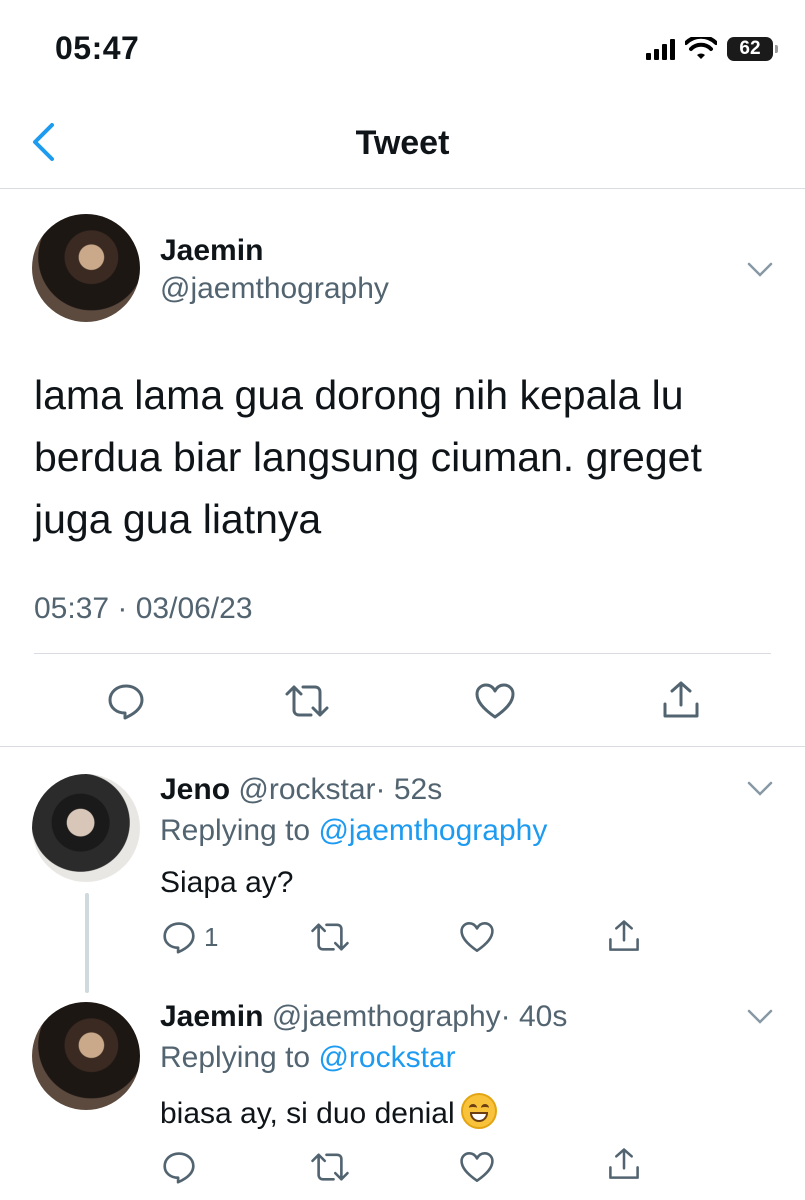 This screenshot has height=1200, width=805. I want to click on replying-to-link: @jaemthography, so click(432, 830).